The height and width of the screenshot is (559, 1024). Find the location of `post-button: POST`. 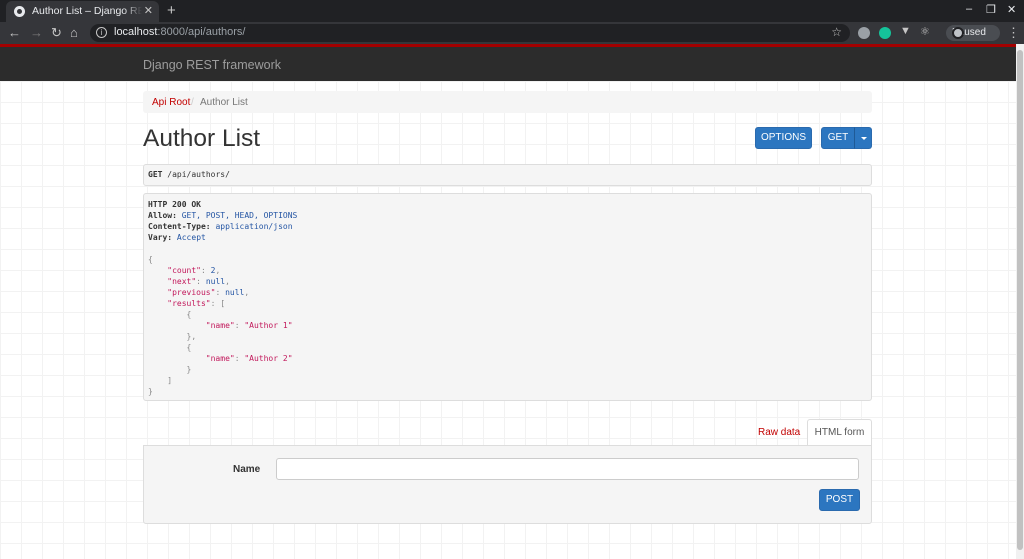

post-button: POST is located at coordinates (839, 500).